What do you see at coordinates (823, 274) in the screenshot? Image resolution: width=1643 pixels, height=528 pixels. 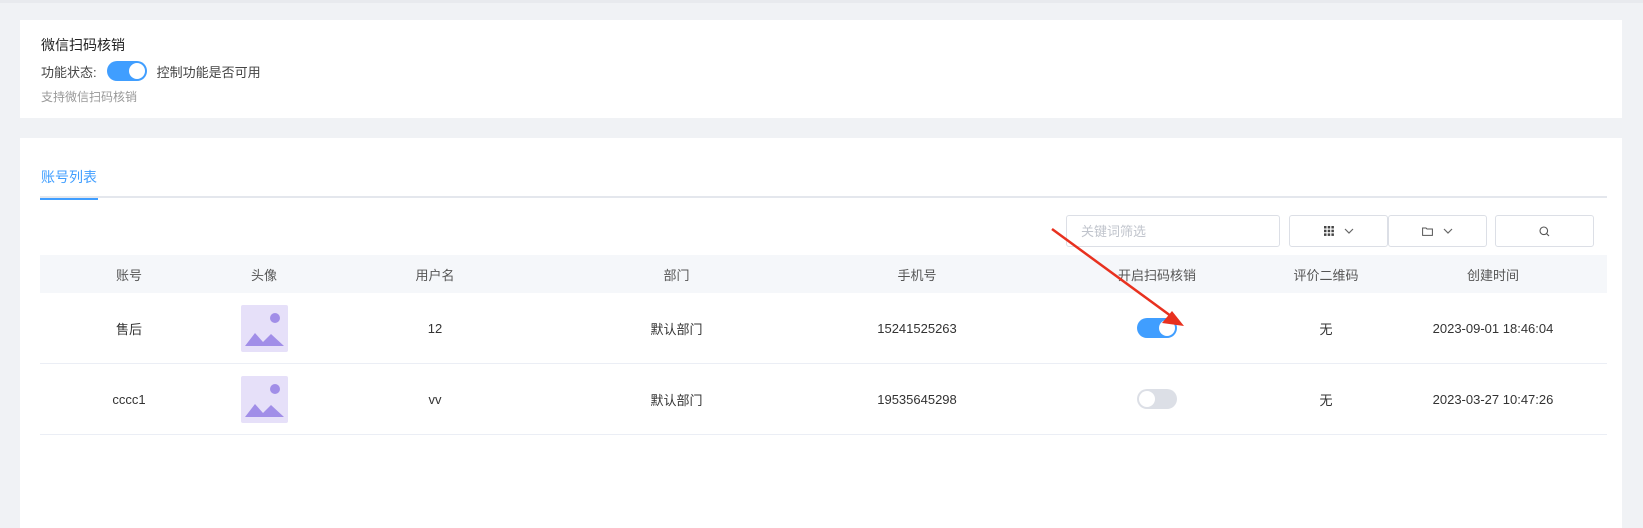 I see `table-header: 账号 头像 用户名 部门 手机号 开启扫码核销 评价二维码 创建时间` at bounding box center [823, 274].